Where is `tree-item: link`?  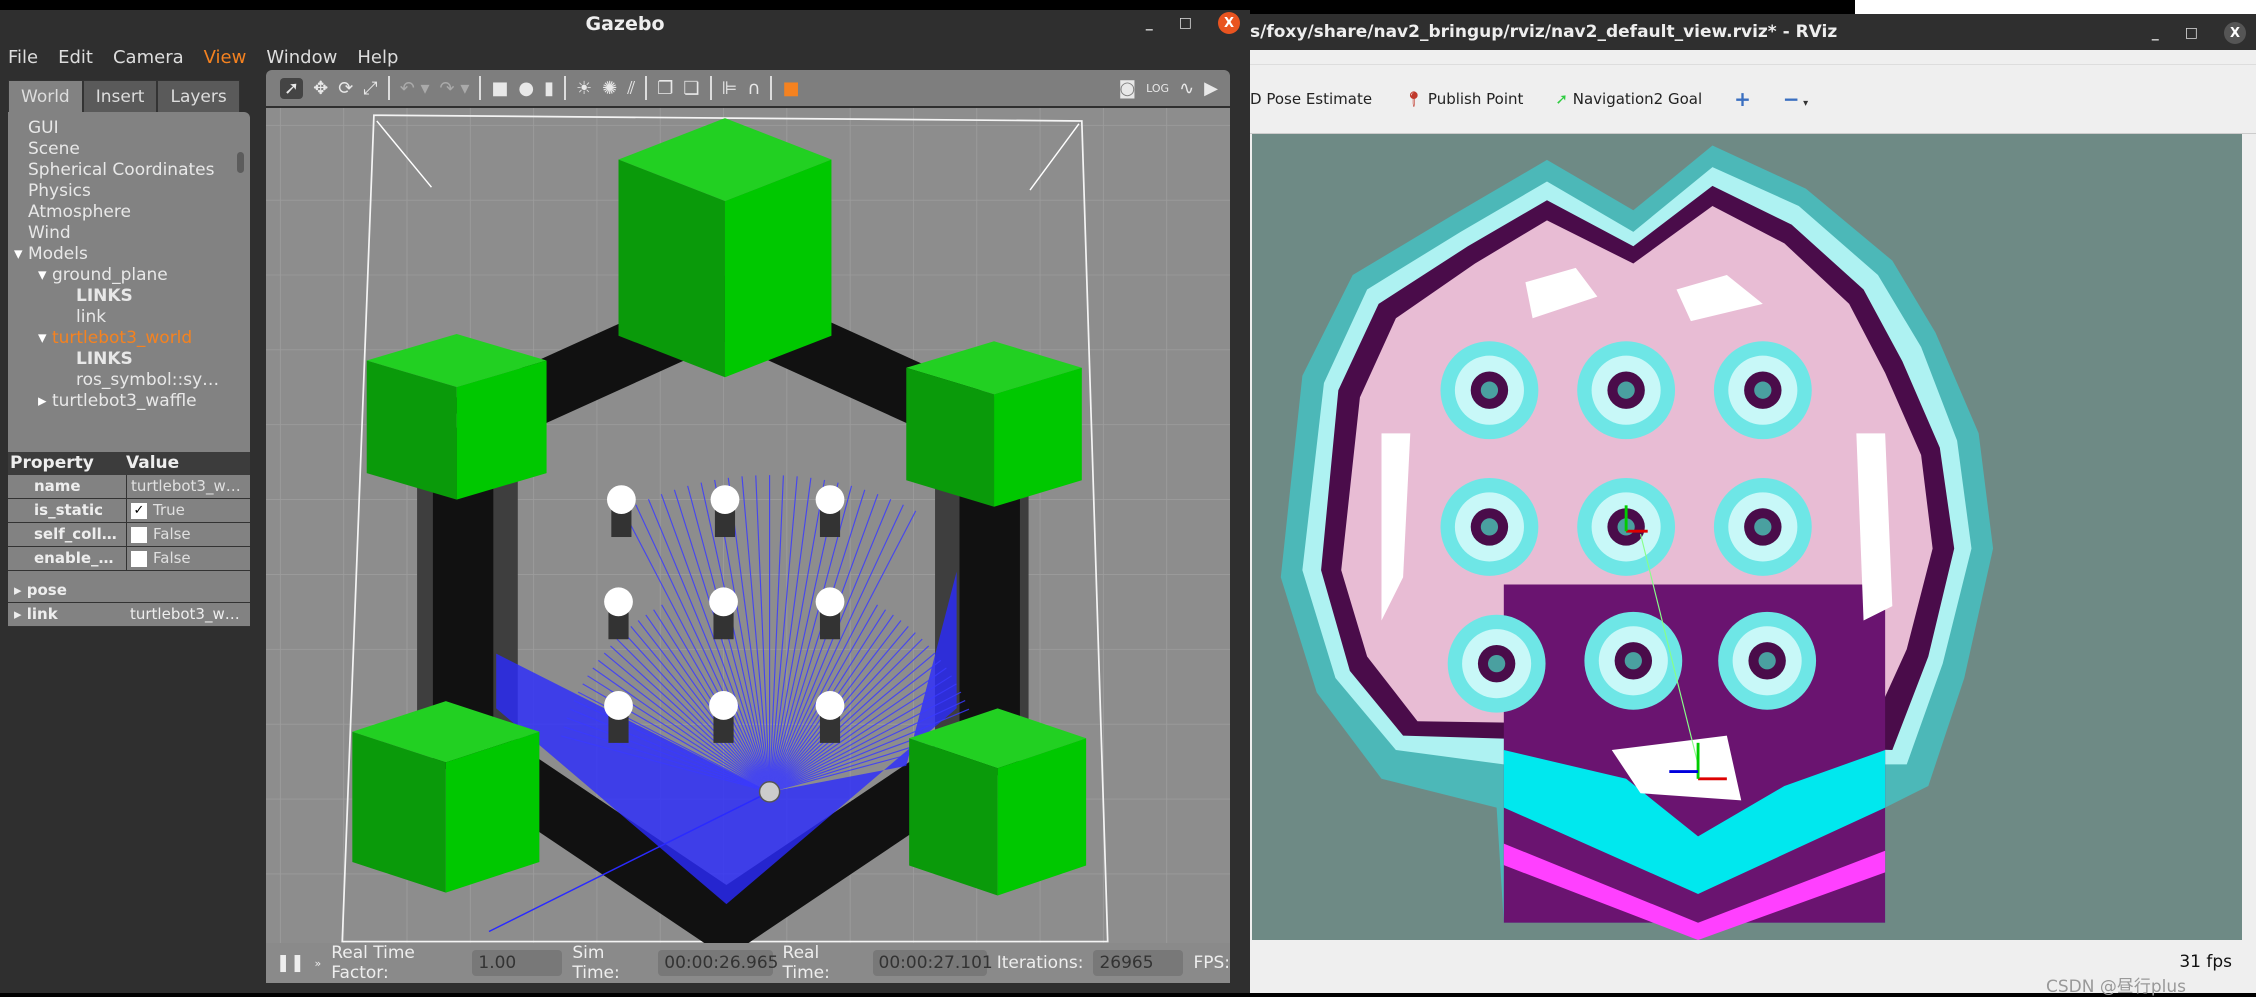 tree-item: link is located at coordinates (129, 317).